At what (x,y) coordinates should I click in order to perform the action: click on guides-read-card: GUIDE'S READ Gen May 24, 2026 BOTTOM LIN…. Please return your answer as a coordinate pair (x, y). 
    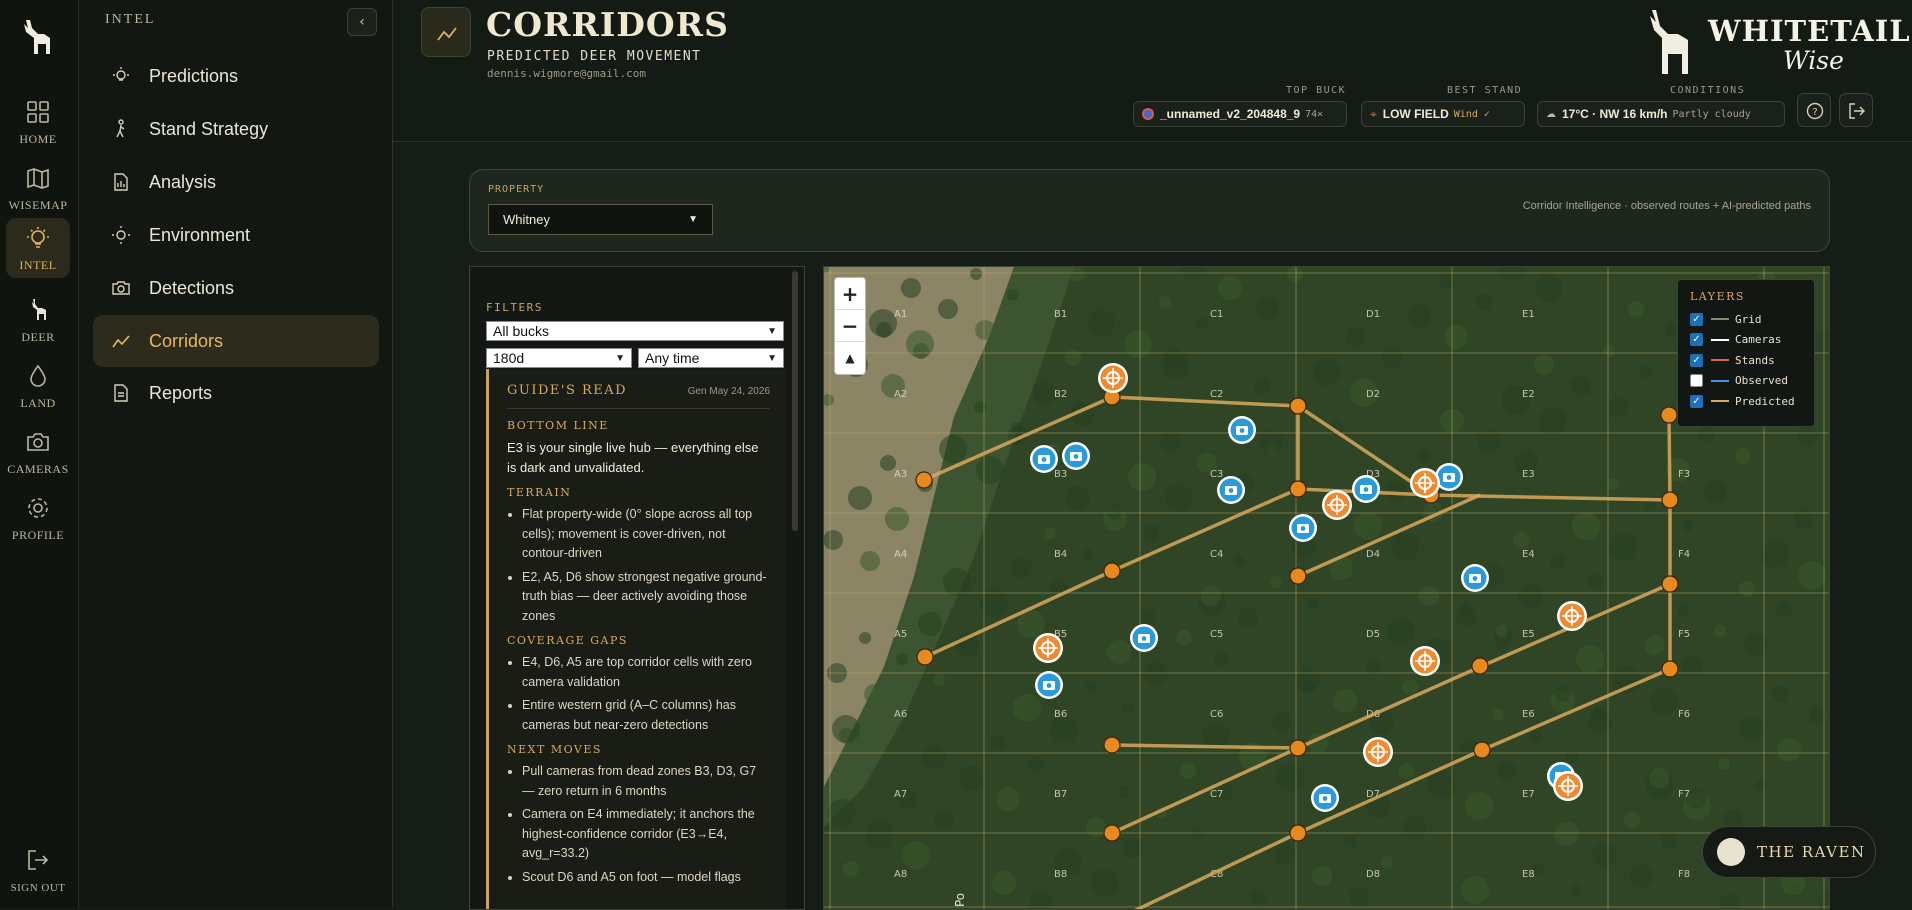
    Looking at the image, I should click on (636, 639).